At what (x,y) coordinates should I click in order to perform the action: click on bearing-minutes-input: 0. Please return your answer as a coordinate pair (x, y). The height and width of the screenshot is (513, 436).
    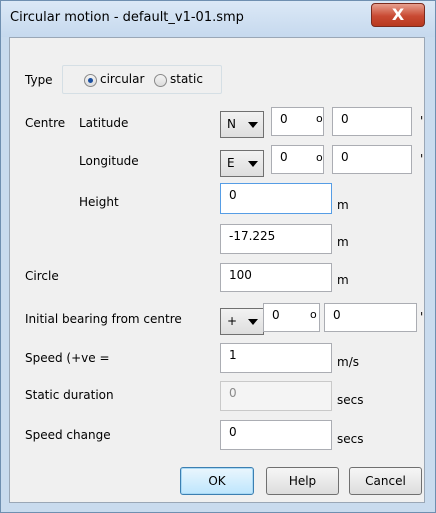
    Looking at the image, I should click on (370, 317).